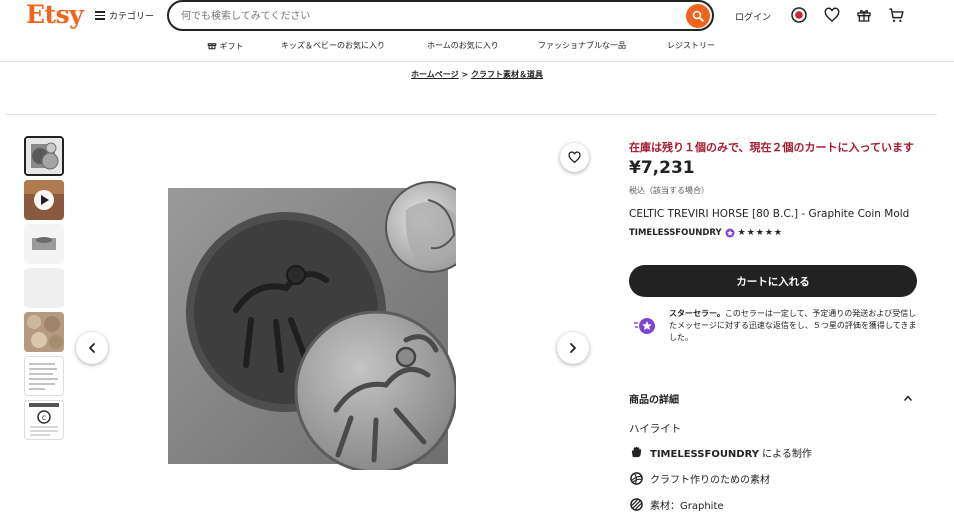 The image size is (954, 529). I want to click on highlights-heading: ハイライト, so click(655, 429).